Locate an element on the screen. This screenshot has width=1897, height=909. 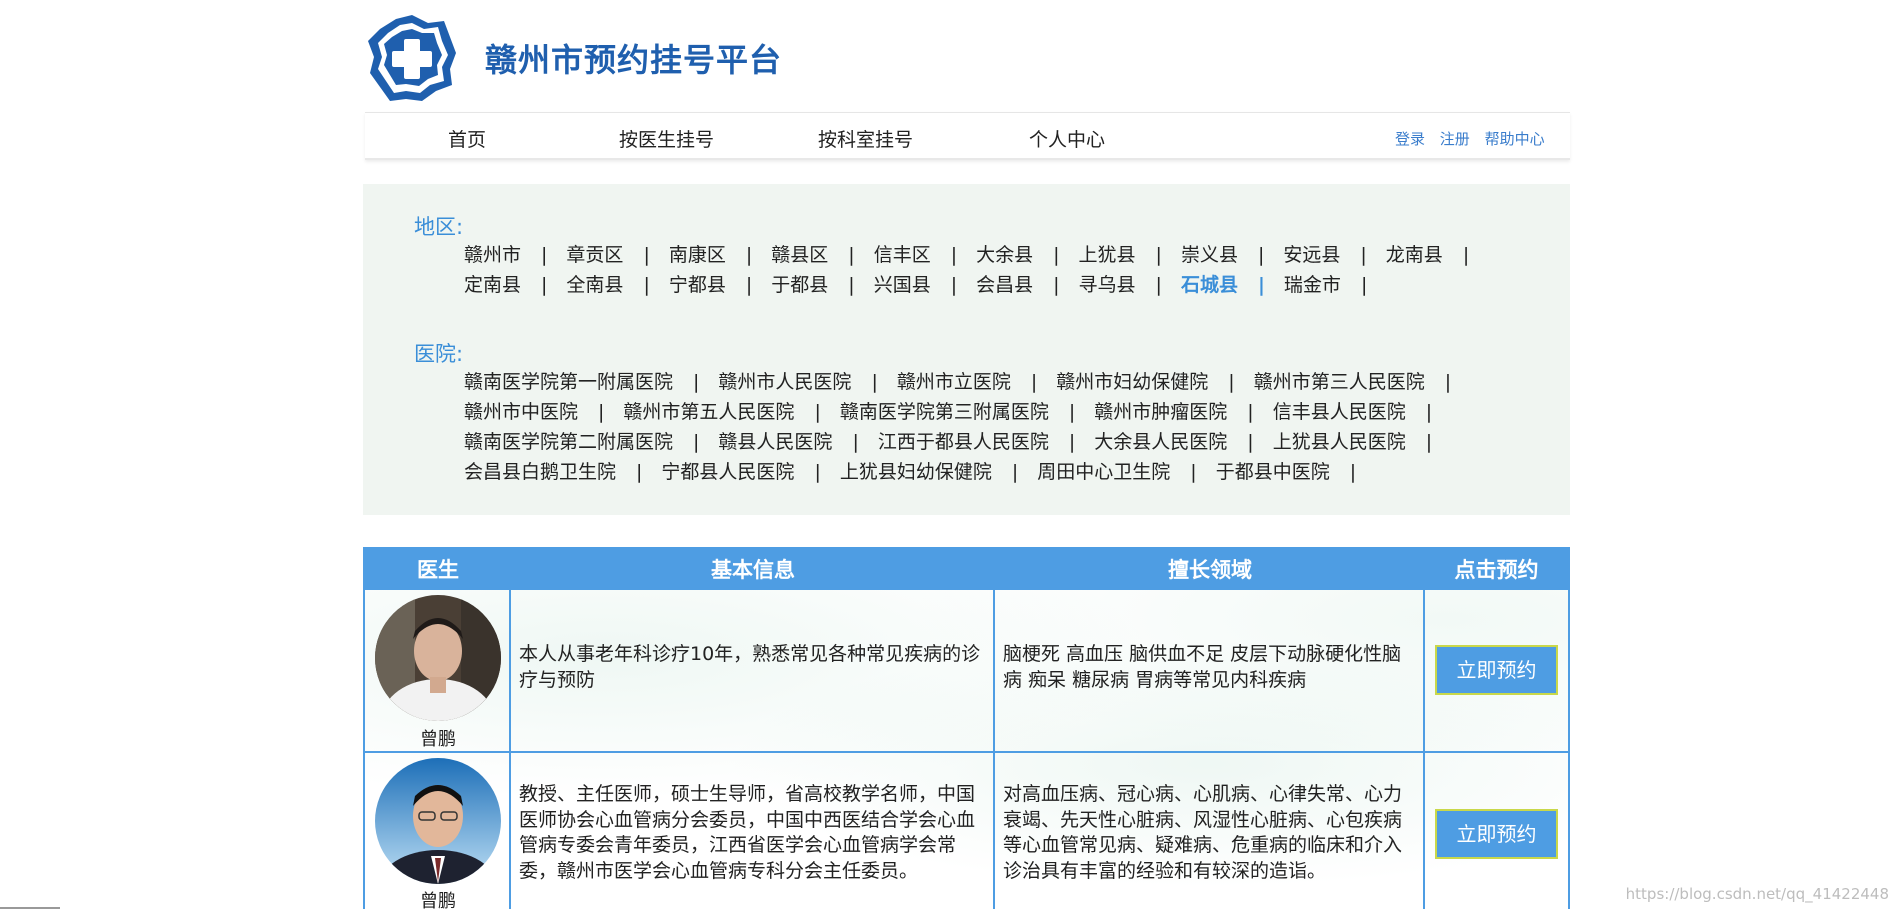
region-option: 定南县 is located at coordinates (492, 285).